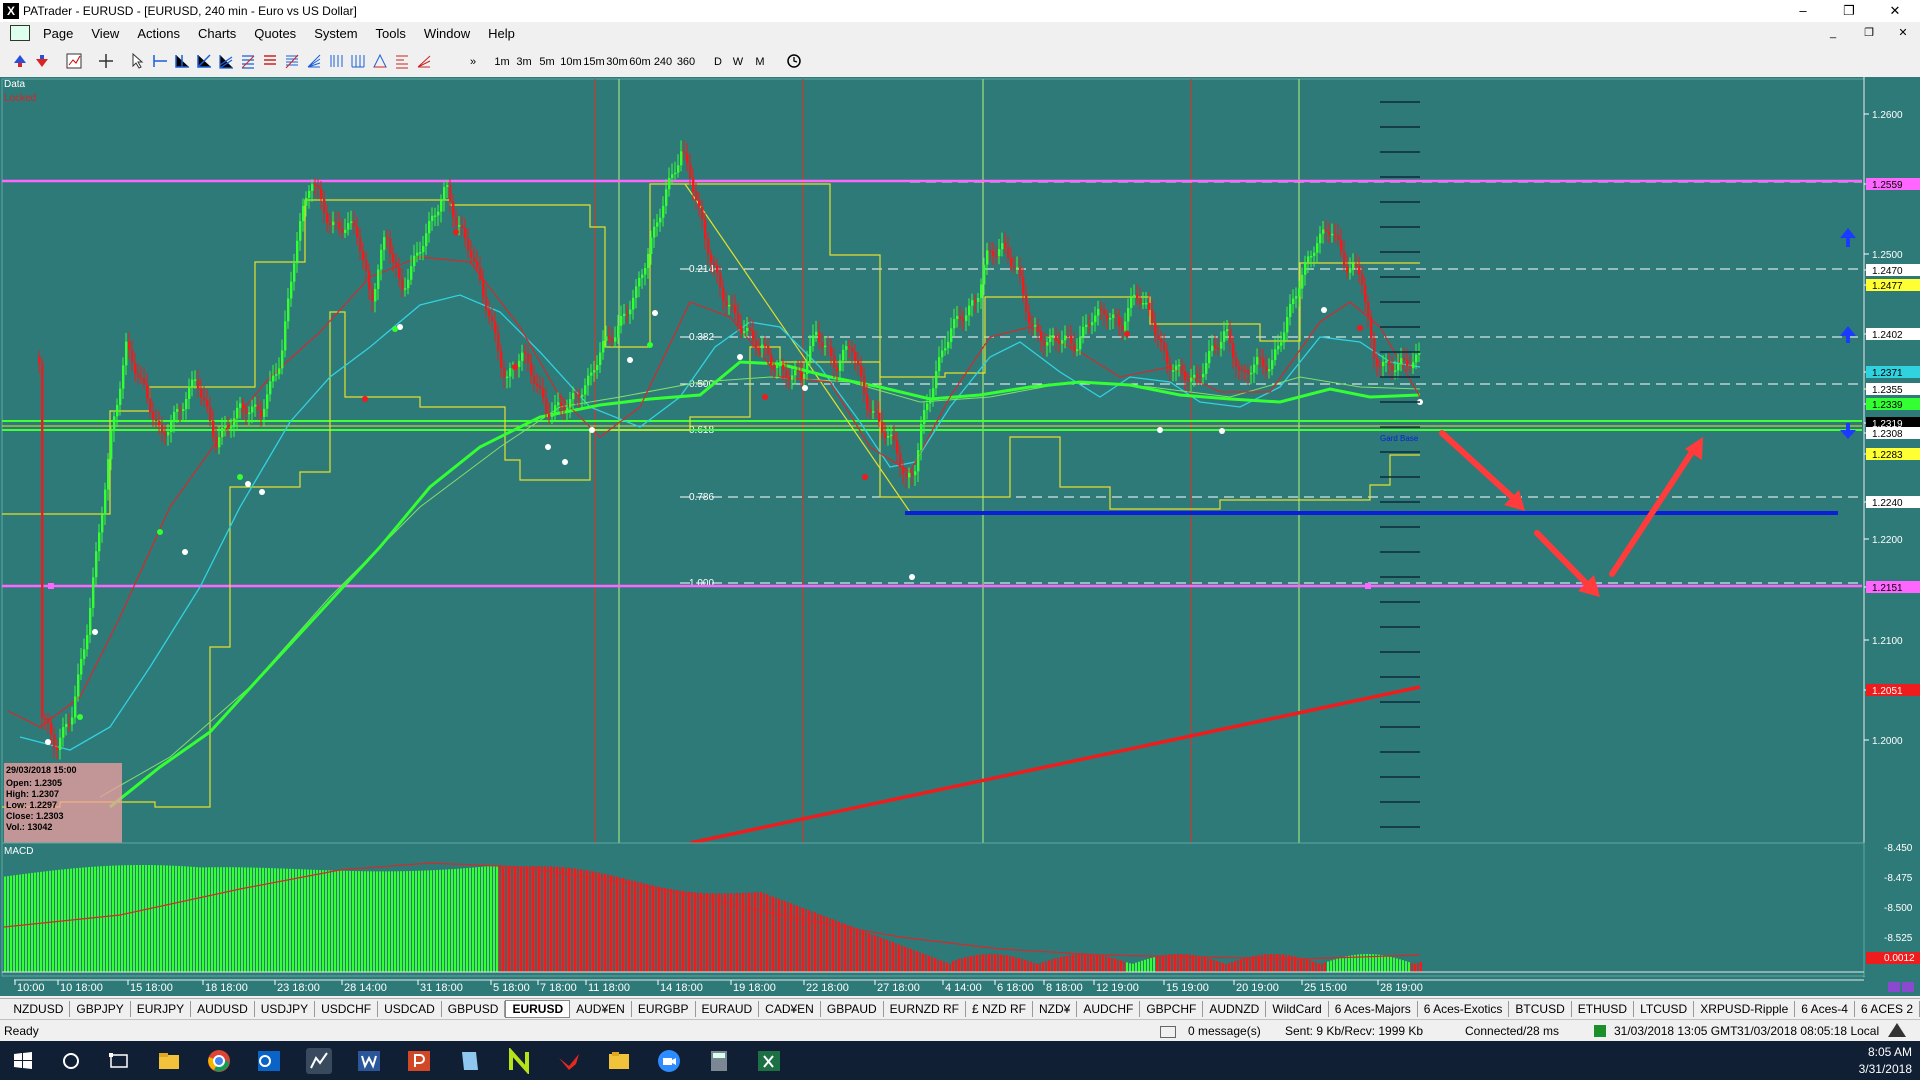  Describe the element at coordinates (925, 1009) in the screenshot. I see `tab-eurnzd-rf: EURNZD RF` at that location.